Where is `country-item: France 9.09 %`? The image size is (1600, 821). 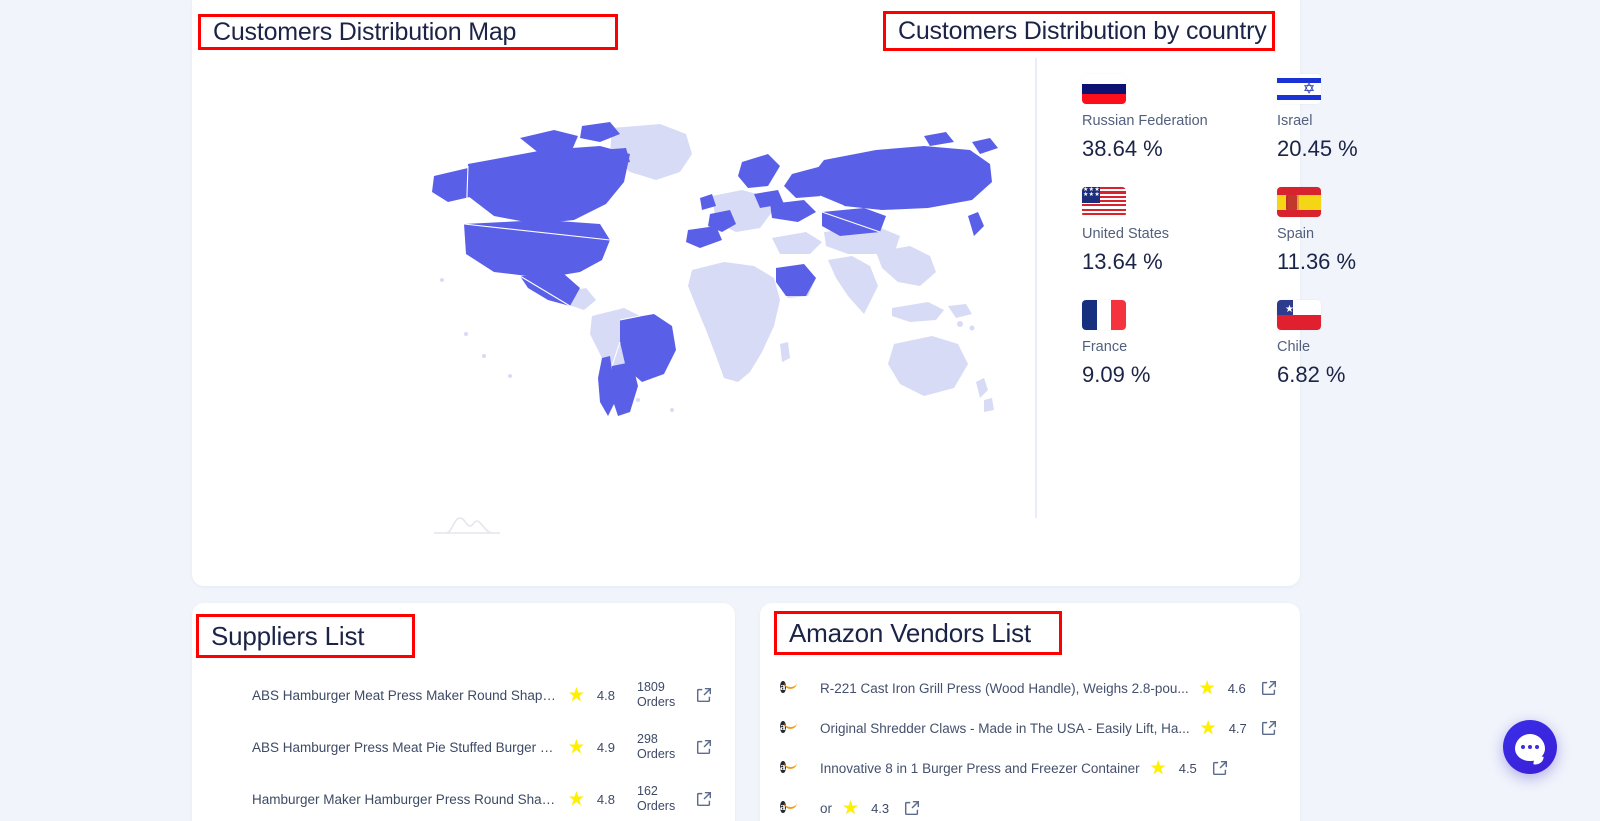 country-item: France 9.09 % is located at coordinates (1179, 356).